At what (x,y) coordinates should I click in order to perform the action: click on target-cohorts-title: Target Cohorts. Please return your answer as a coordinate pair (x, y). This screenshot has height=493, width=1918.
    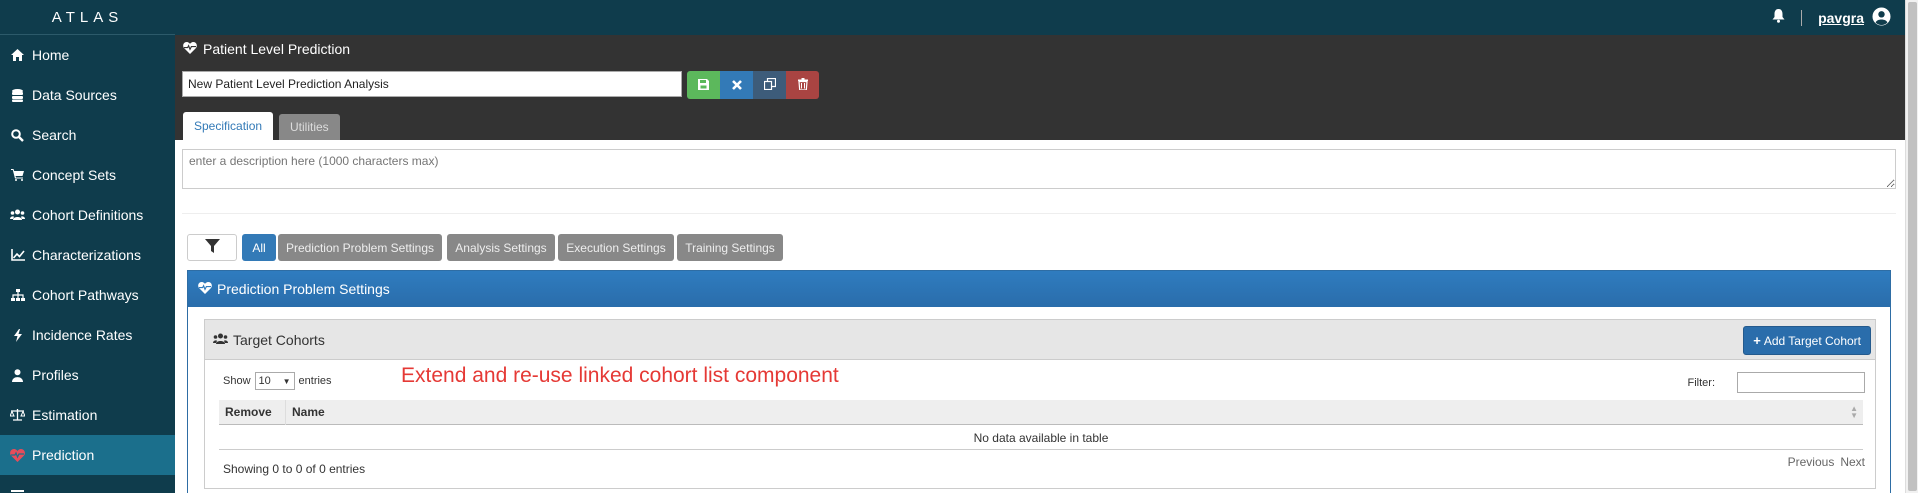
    Looking at the image, I should click on (279, 339).